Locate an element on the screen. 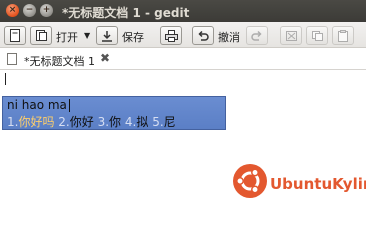 This screenshot has width=366, height=240. ime-candidate-4: 4.拟 is located at coordinates (136, 122).